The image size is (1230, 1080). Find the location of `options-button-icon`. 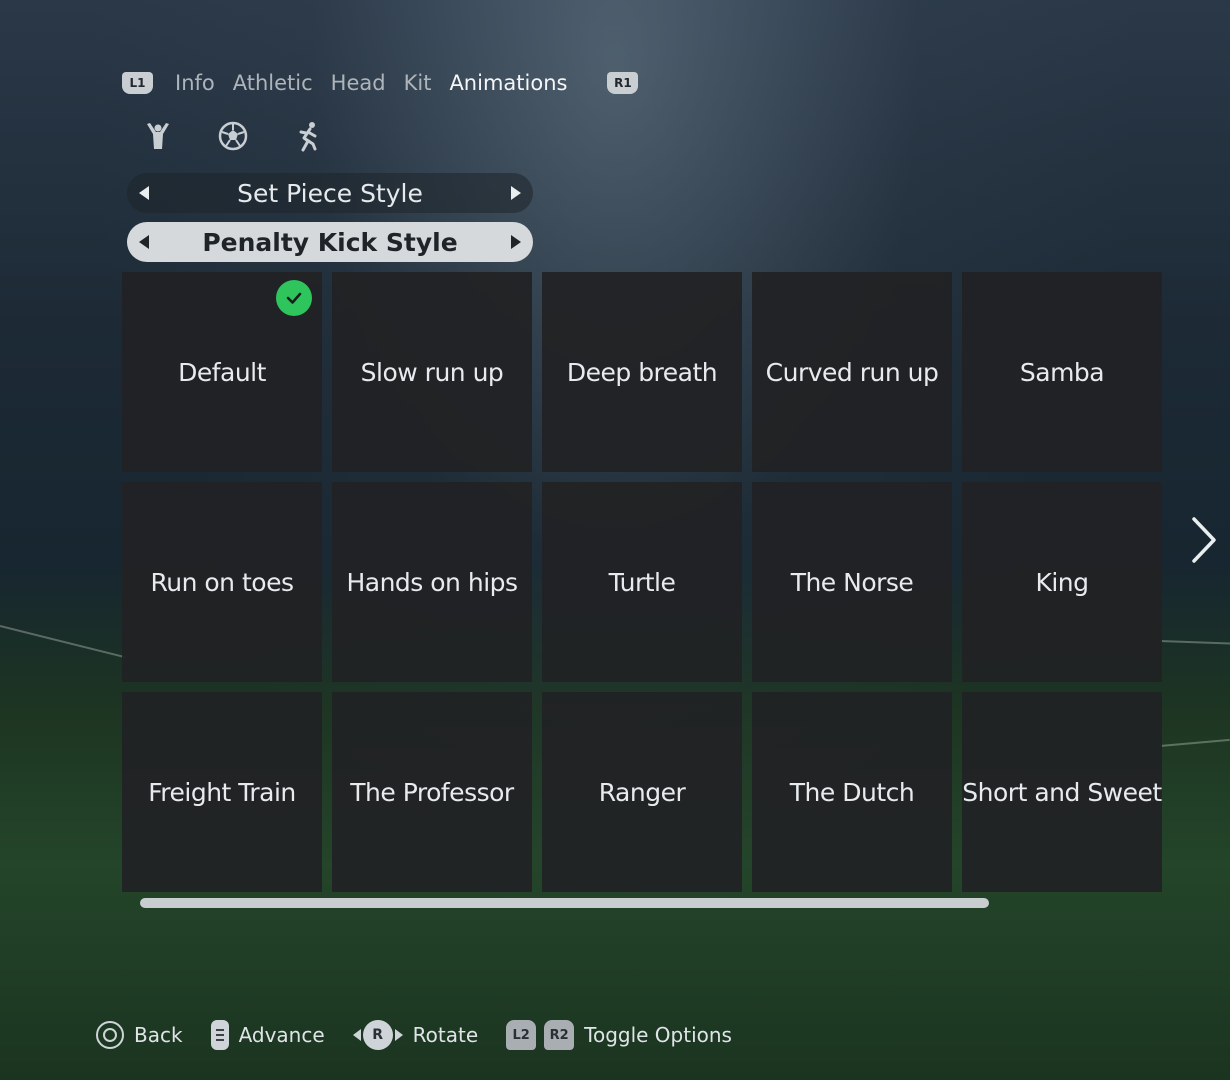

options-button-icon is located at coordinates (219, 1035).